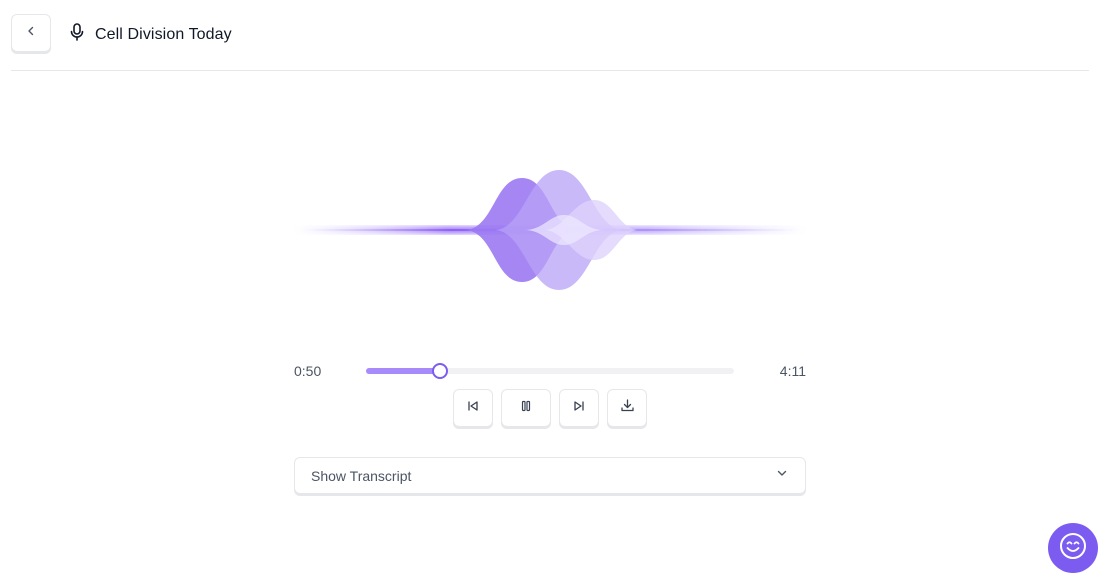 The image size is (1113, 588). I want to click on page-title-group: Cell Division Today, so click(149, 34).